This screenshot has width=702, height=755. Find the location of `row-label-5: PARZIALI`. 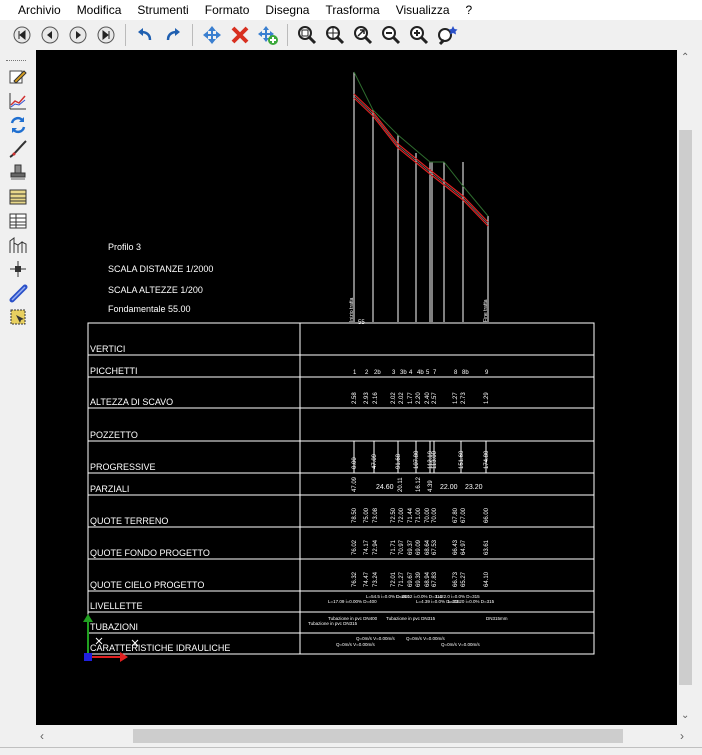

row-label-5: PARZIALI is located at coordinates (109, 489).